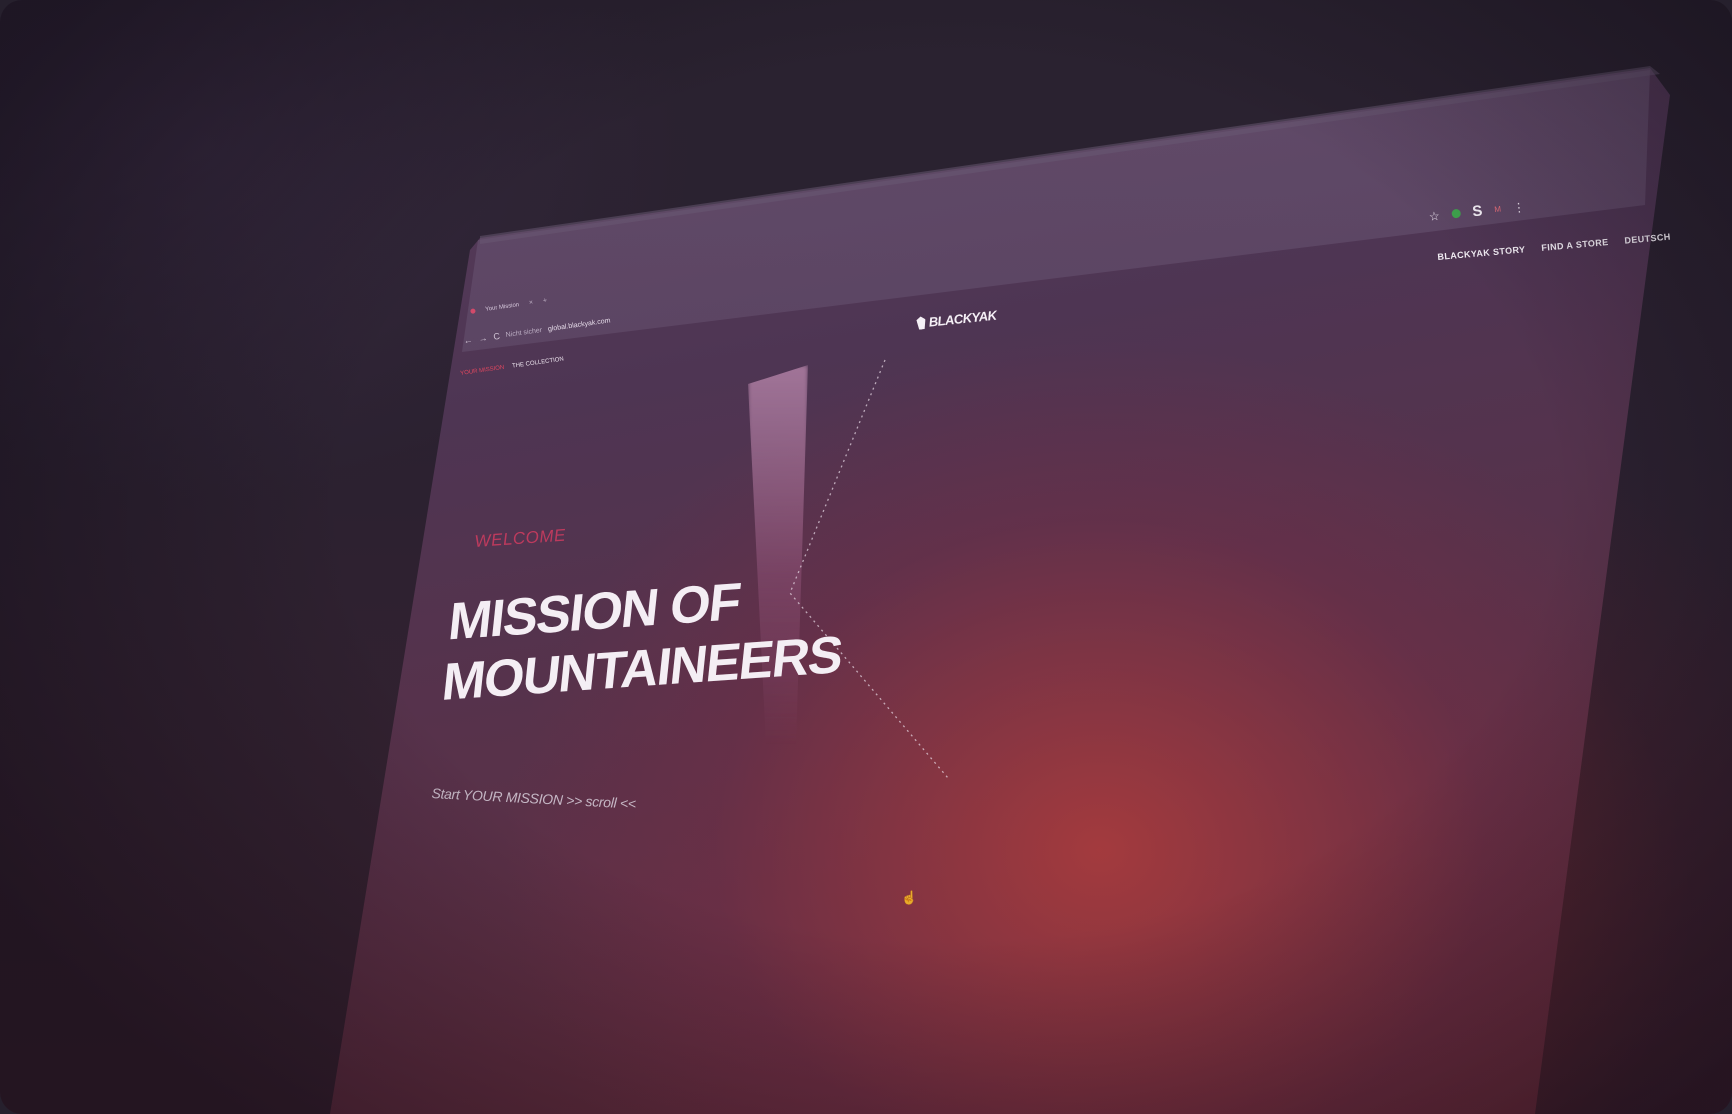 This screenshot has width=1732, height=1114. Describe the element at coordinates (1498, 209) in the screenshot. I see `profile-icon: M` at that location.